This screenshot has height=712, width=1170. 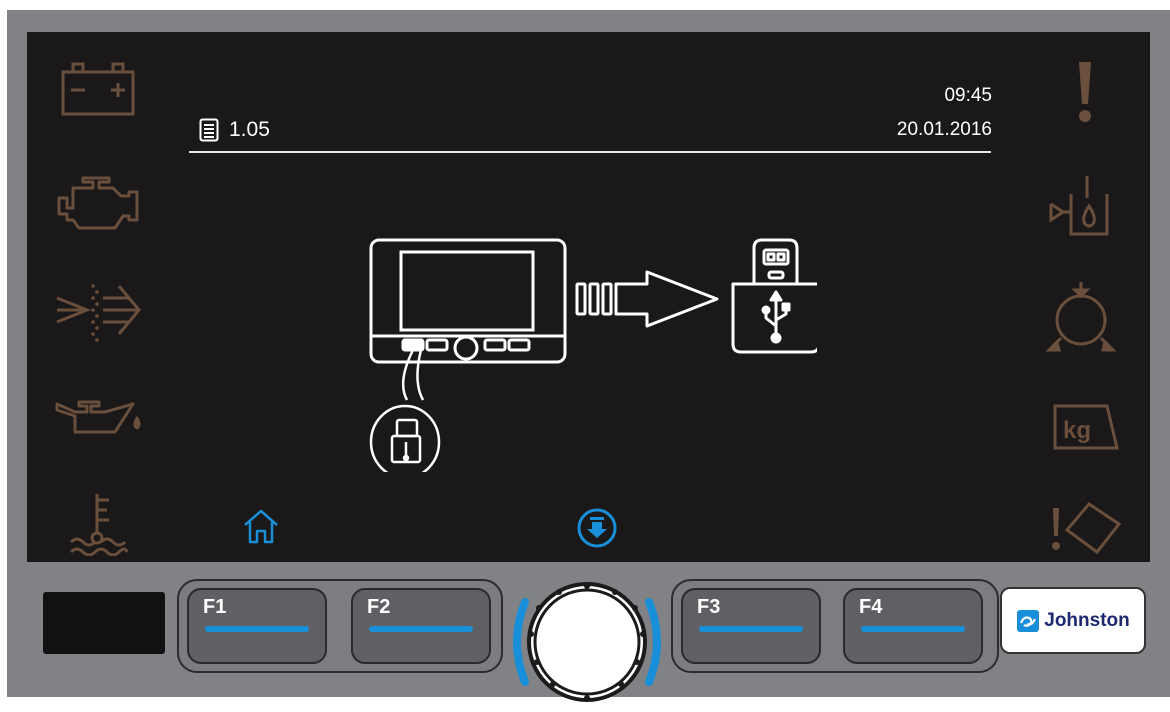 What do you see at coordinates (421, 629) in the screenshot?
I see `f2-indicator` at bounding box center [421, 629].